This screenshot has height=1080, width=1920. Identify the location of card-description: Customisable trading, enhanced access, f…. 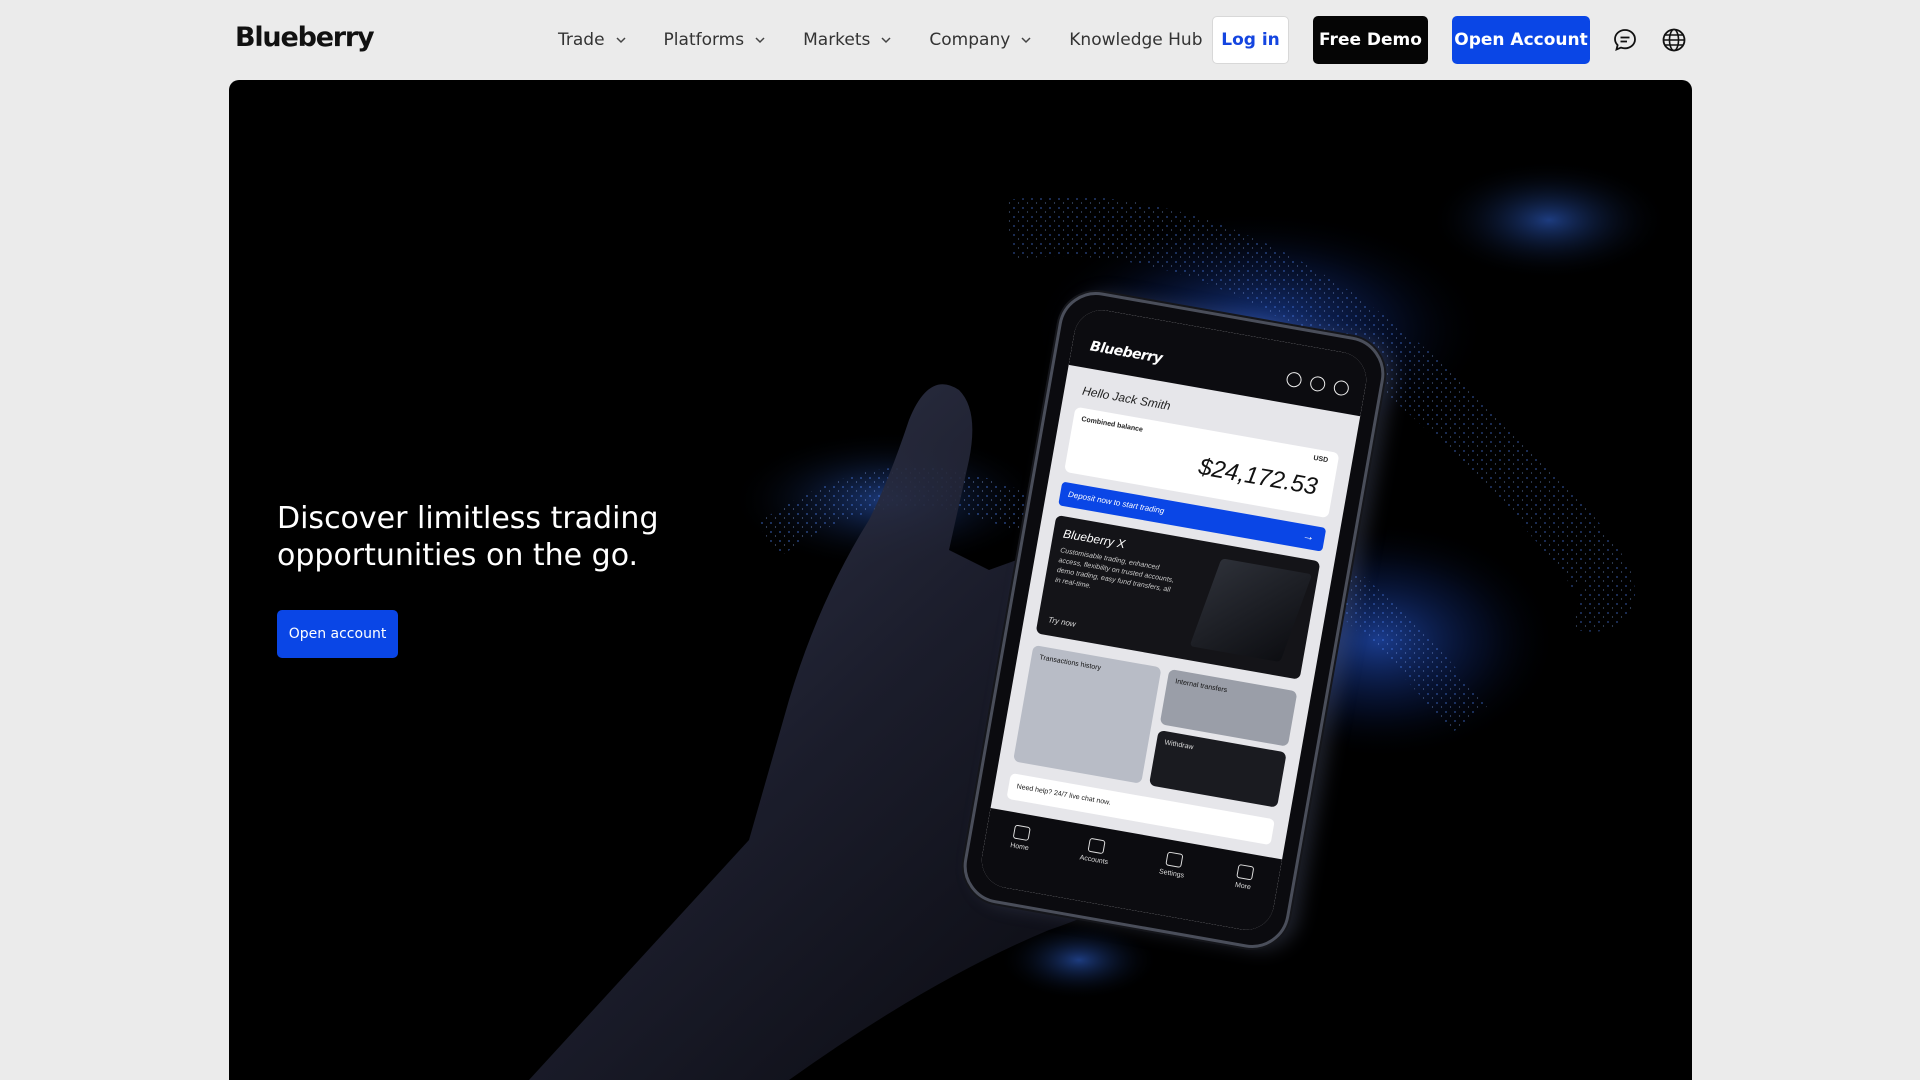
(1114, 570).